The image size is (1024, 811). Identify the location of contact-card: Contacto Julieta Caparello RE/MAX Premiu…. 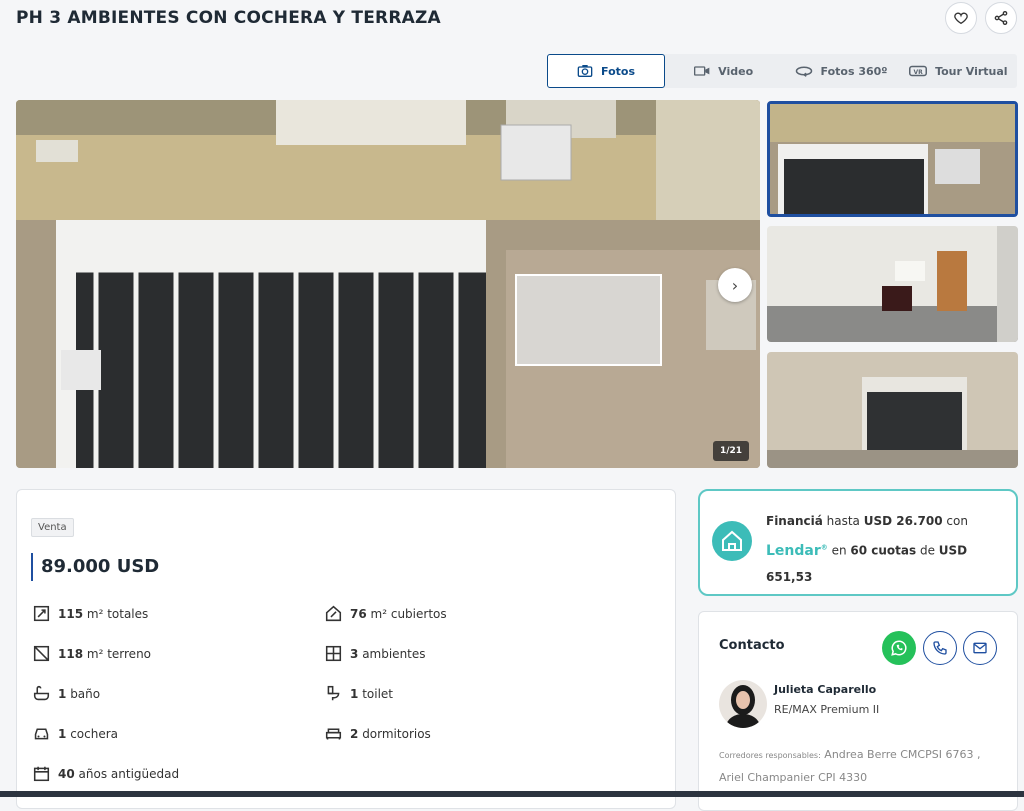
(858, 711).